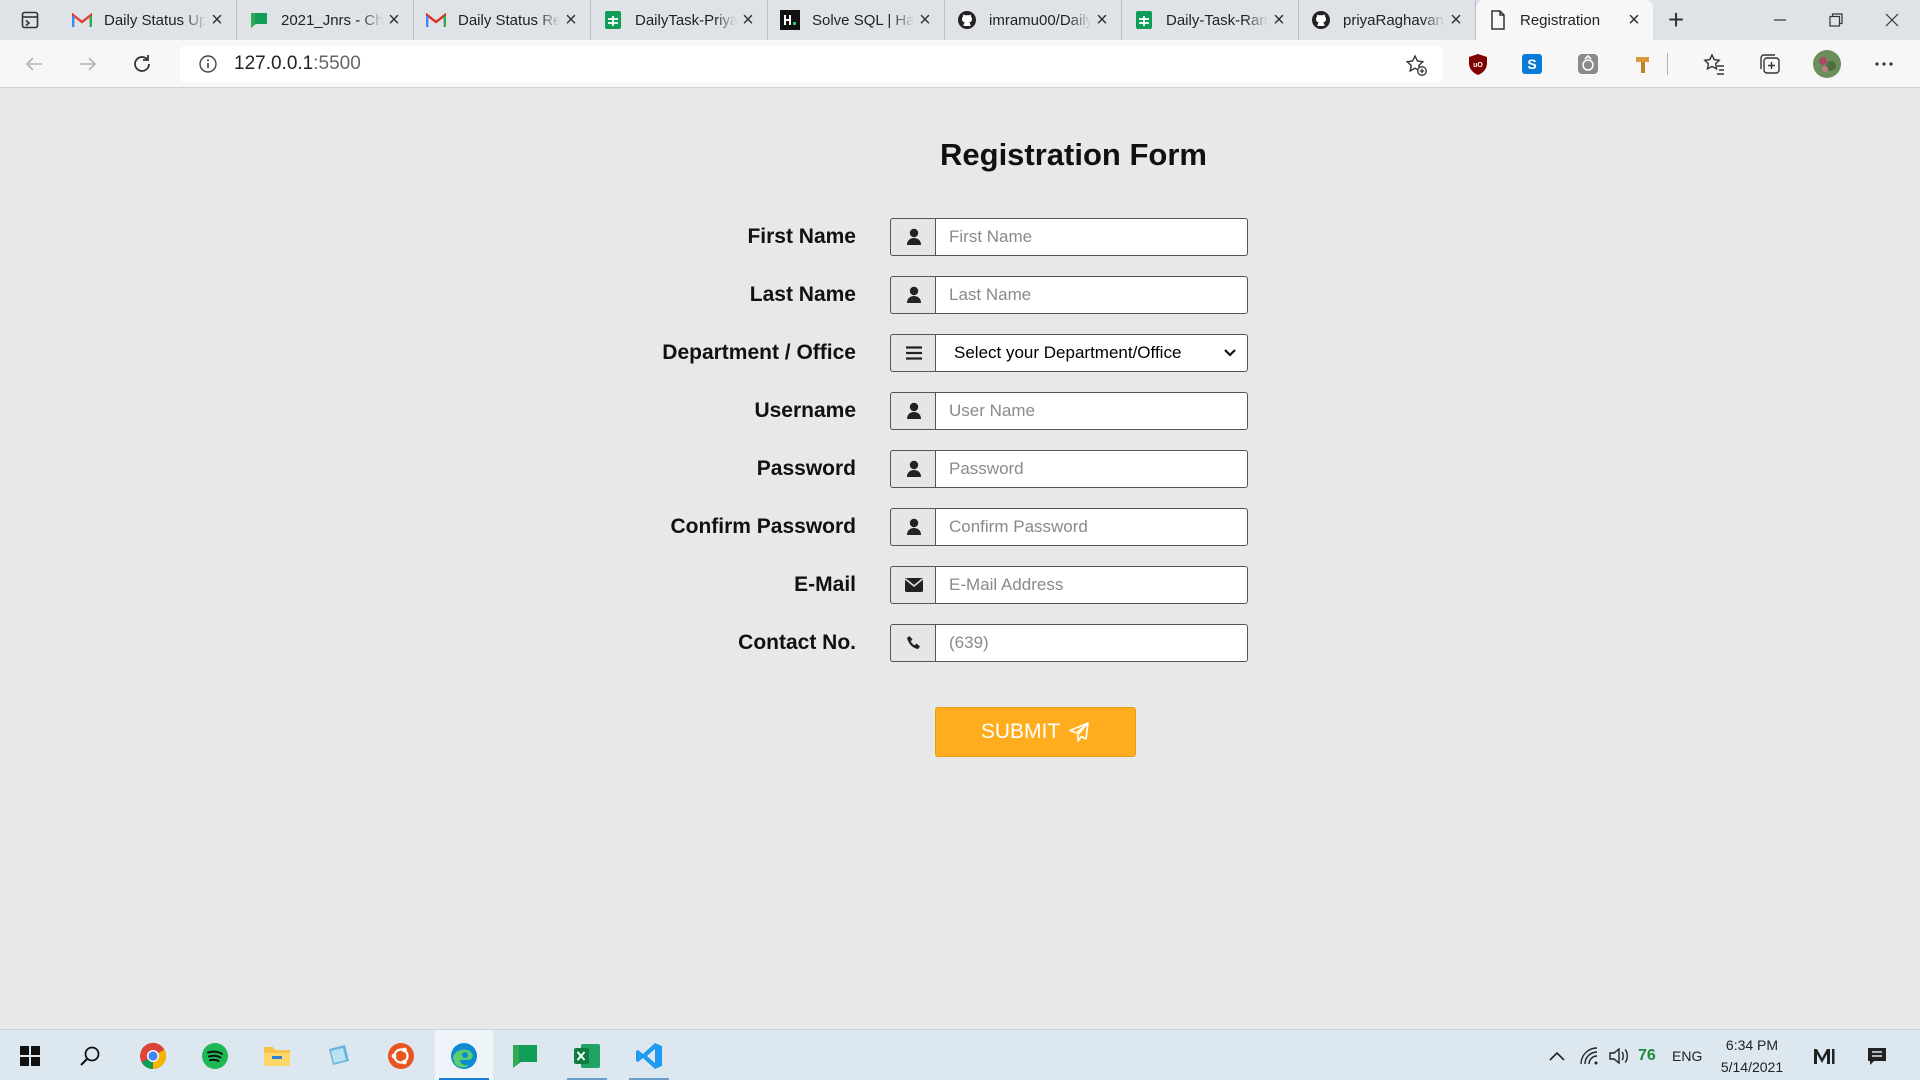 This screenshot has height=1080, width=1920. What do you see at coordinates (90, 1055) in the screenshot?
I see `search-button` at bounding box center [90, 1055].